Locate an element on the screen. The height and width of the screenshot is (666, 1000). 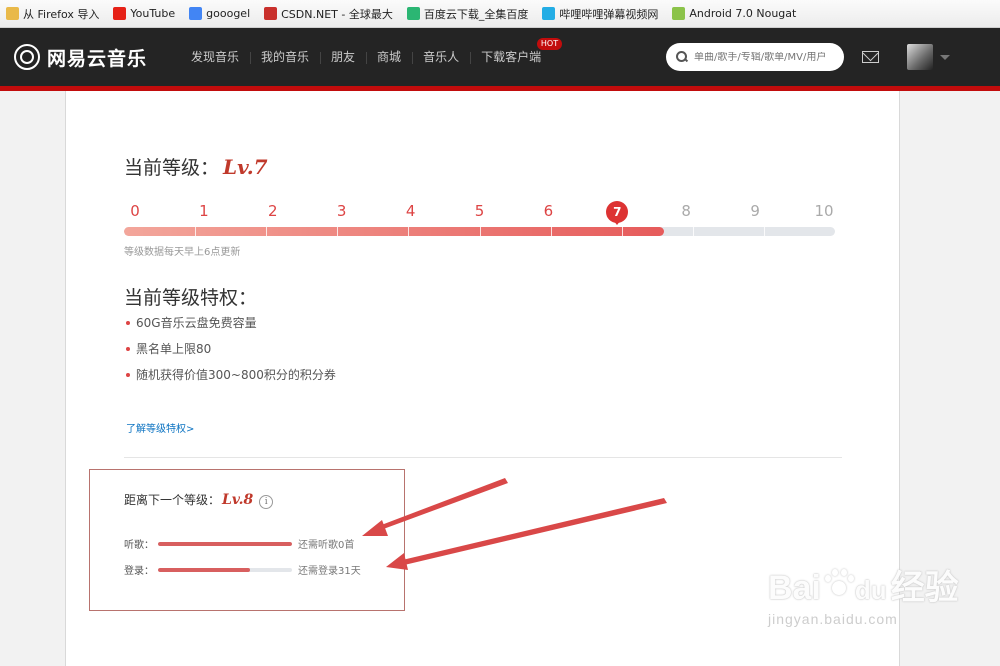
watermark-logo-right: 经验 is located at coordinates (924, 588).